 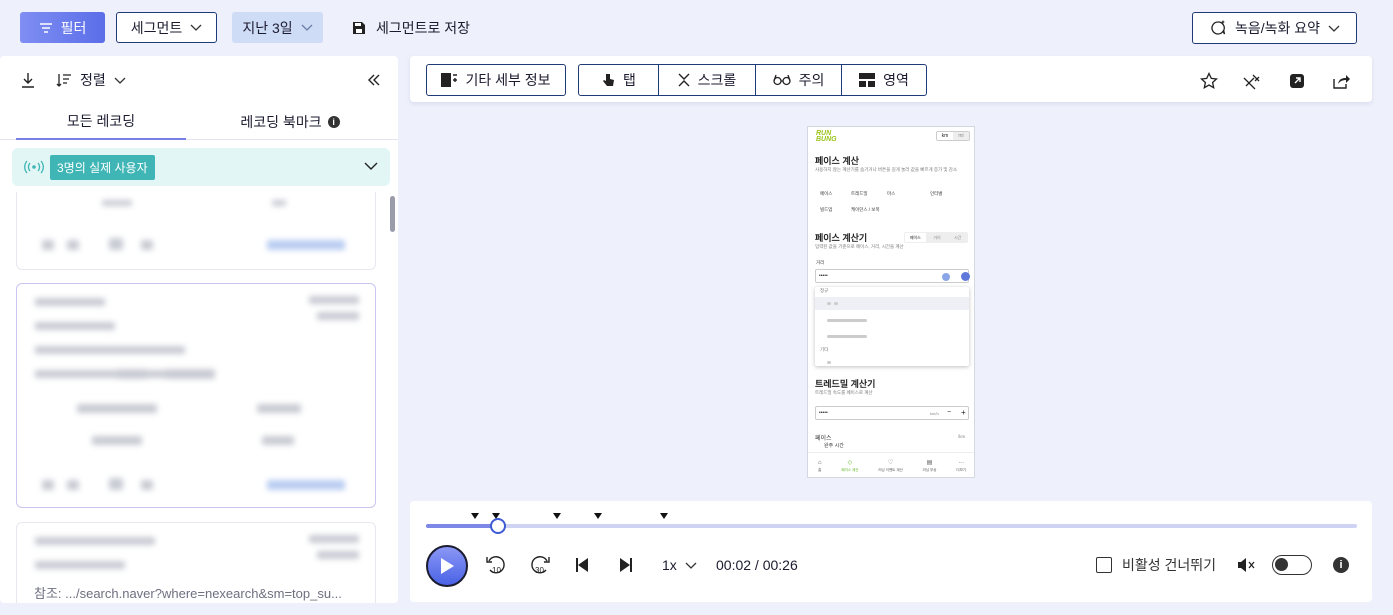 What do you see at coordinates (423, 27) in the screenshot?
I see `save-segment-label: 세그먼트로 저장` at bounding box center [423, 27].